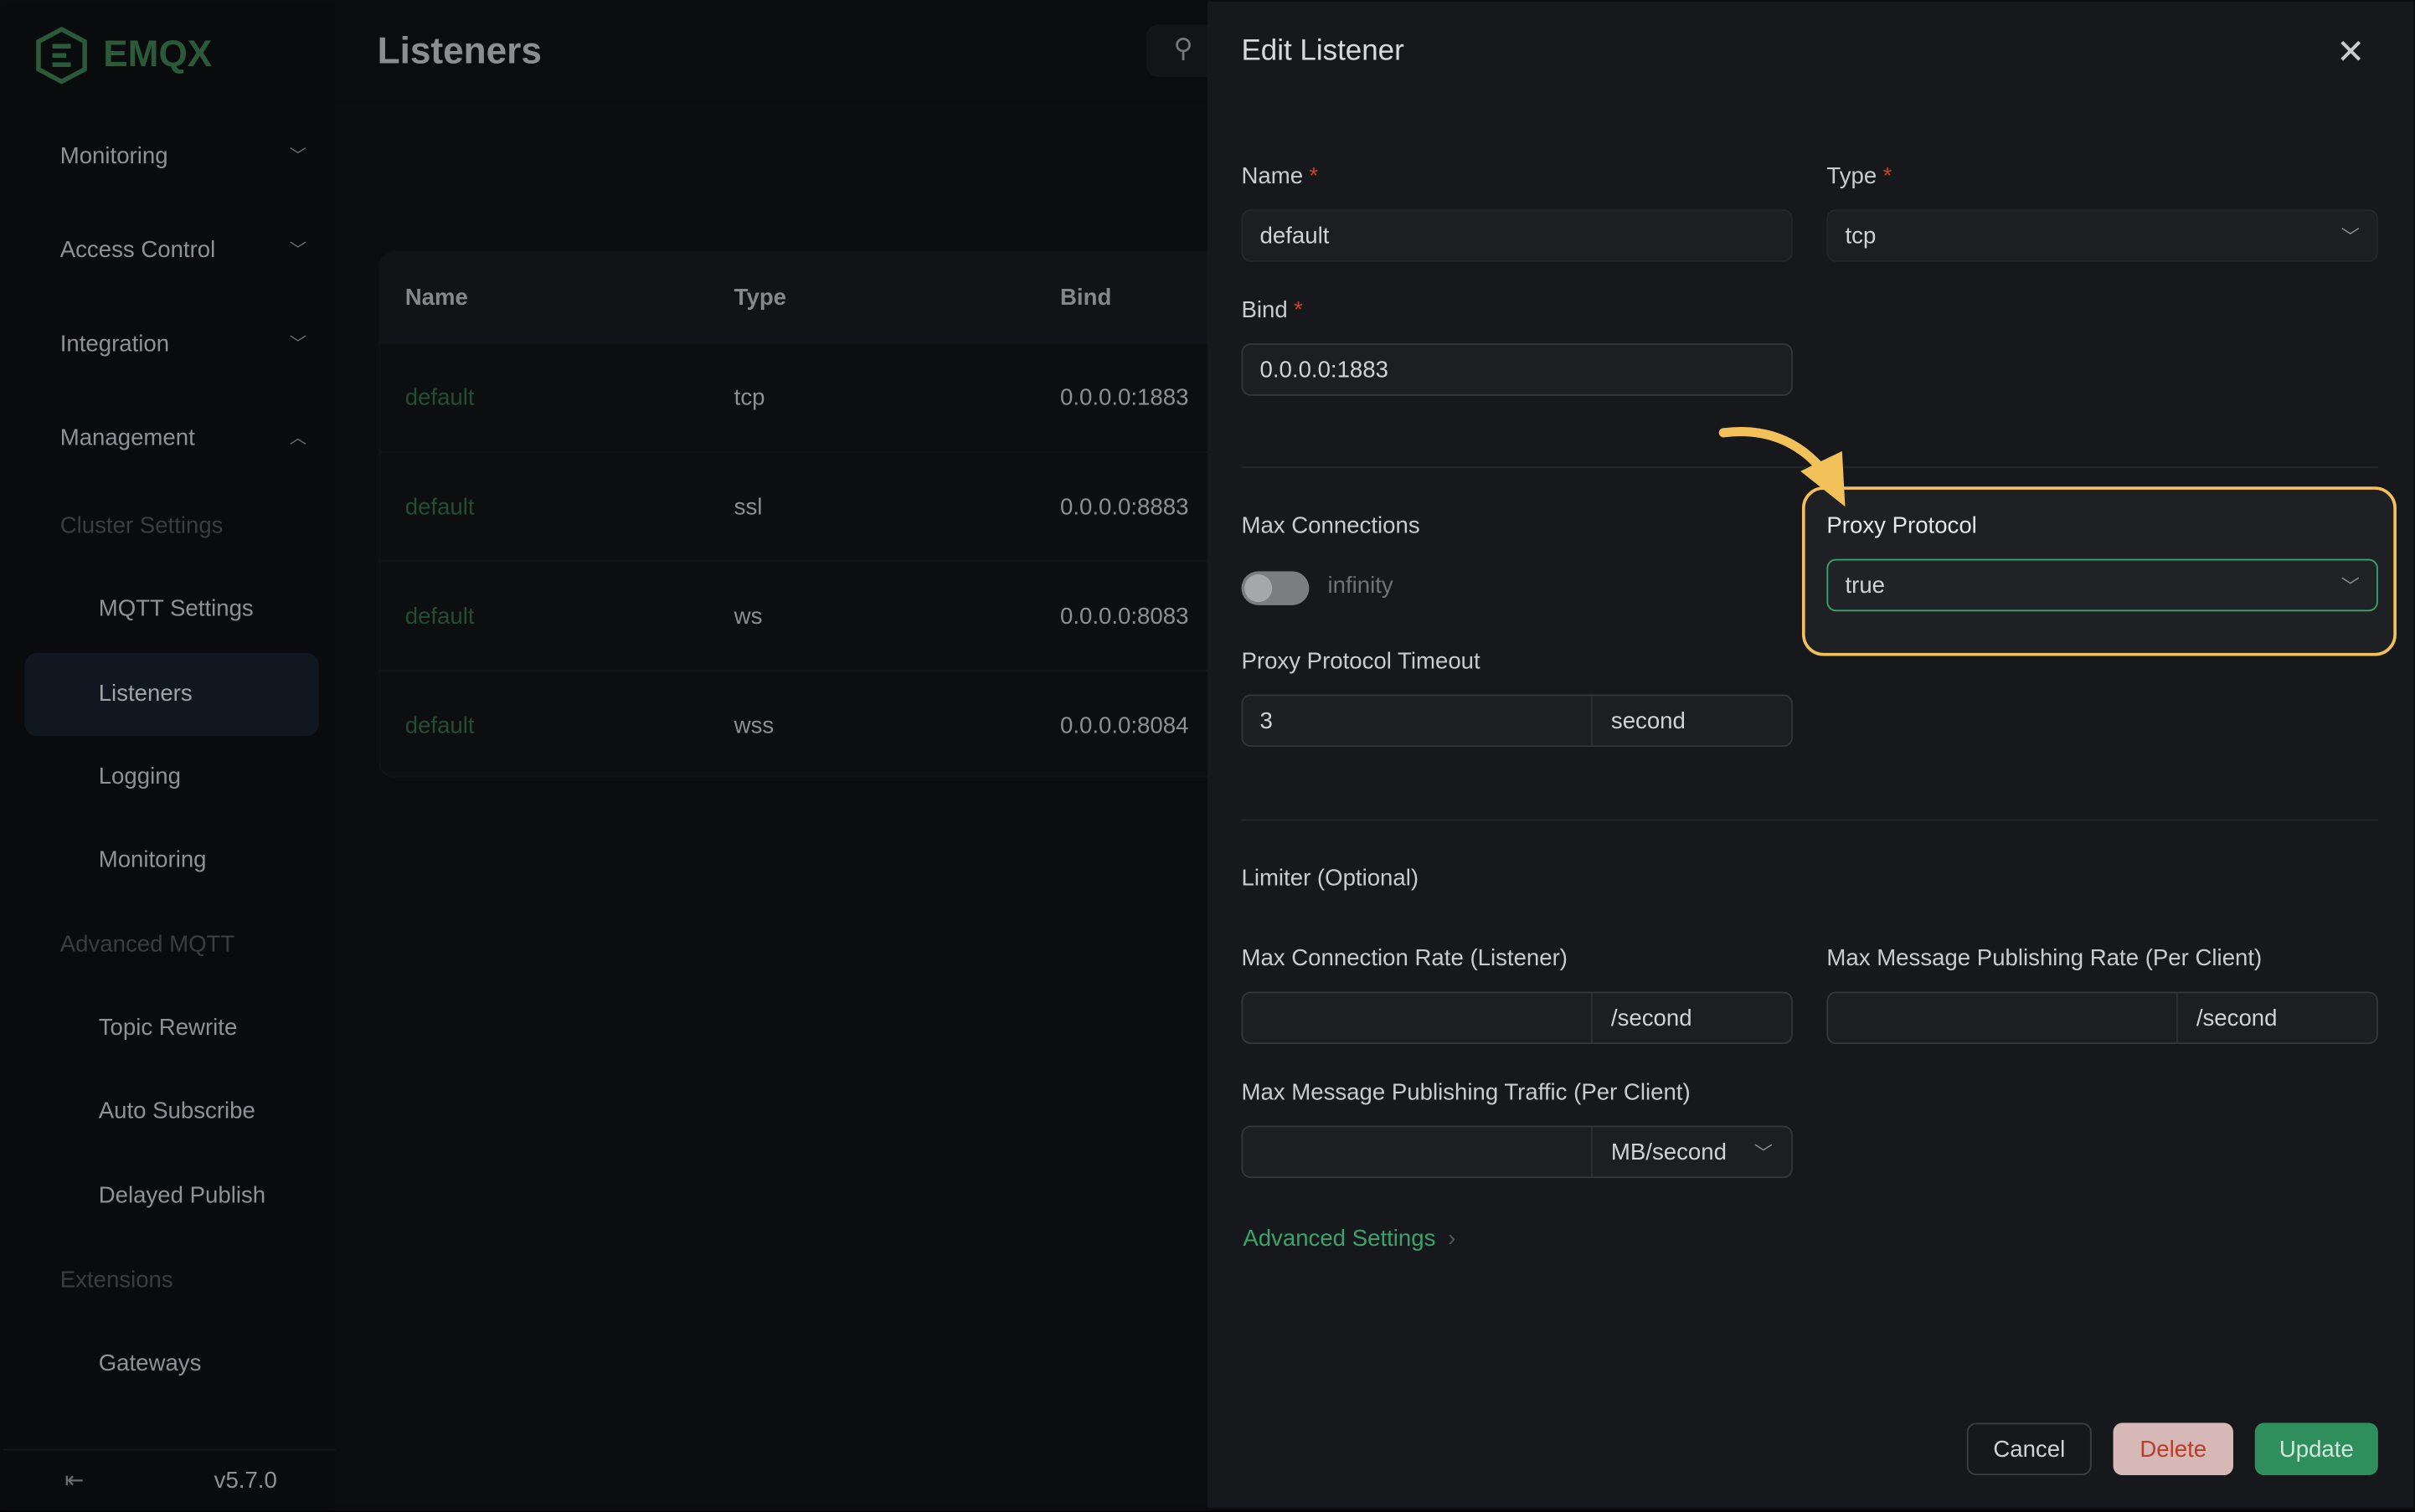  Describe the element at coordinates (183, 344) in the screenshot. I see `sidebar-item-integration: Integration ﹀` at that location.